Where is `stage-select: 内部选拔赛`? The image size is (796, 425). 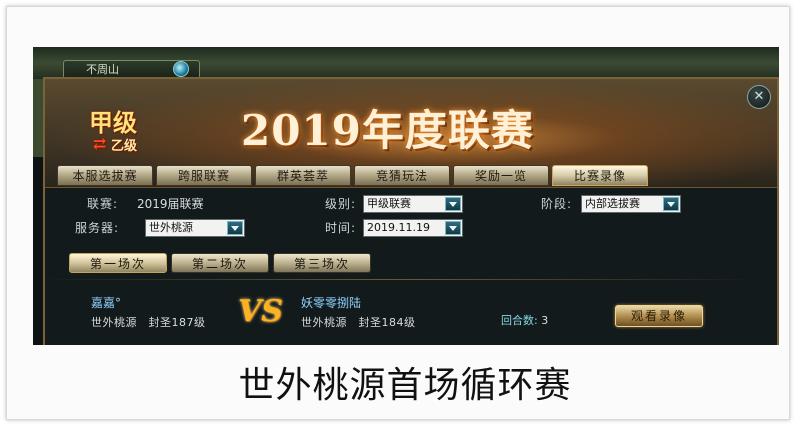
stage-select: 内部选拔赛 is located at coordinates (631, 204).